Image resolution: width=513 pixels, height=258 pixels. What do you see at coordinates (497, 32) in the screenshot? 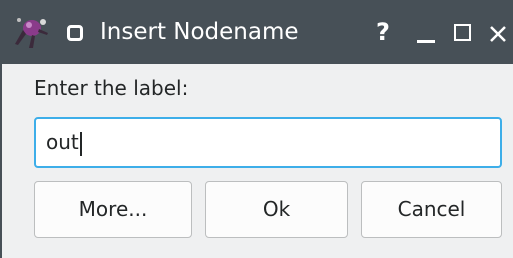
I see `close-icon` at bounding box center [497, 32].